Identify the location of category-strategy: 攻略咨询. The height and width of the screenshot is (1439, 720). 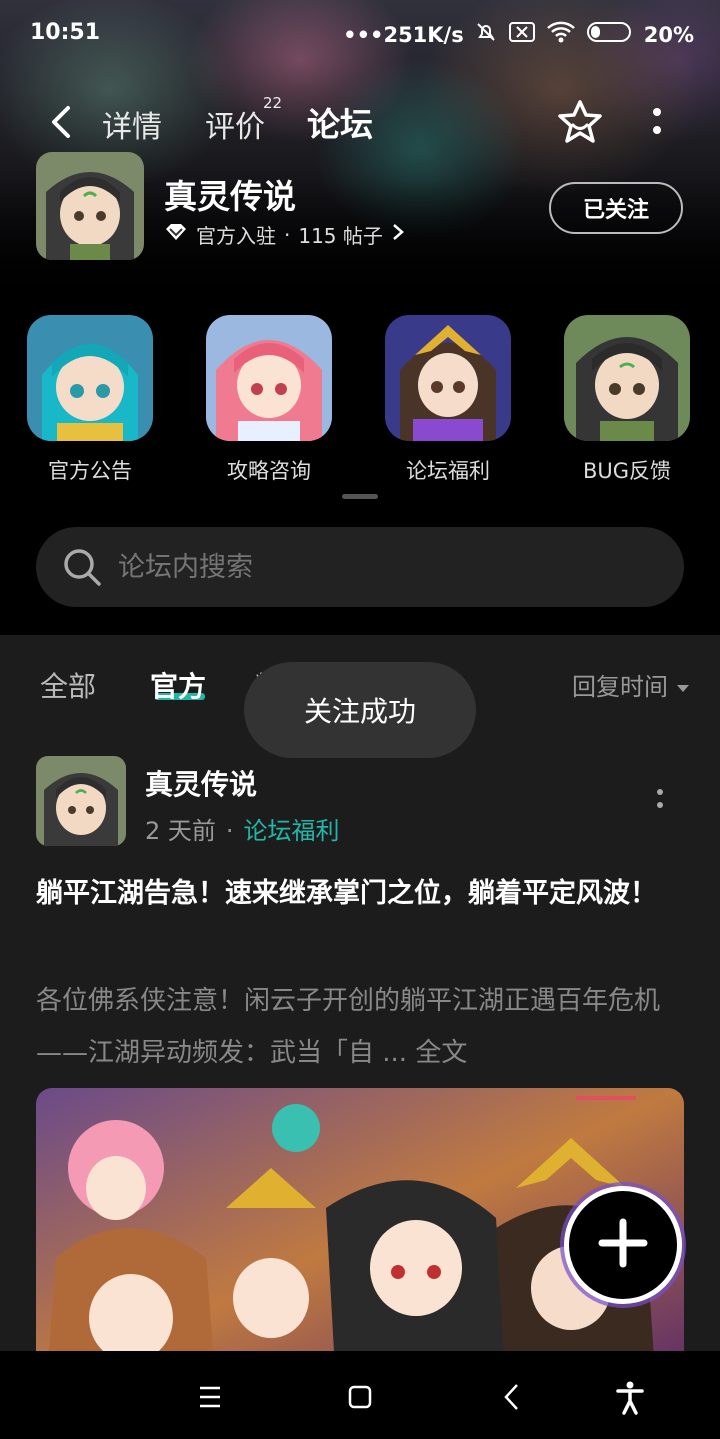
(269, 400).